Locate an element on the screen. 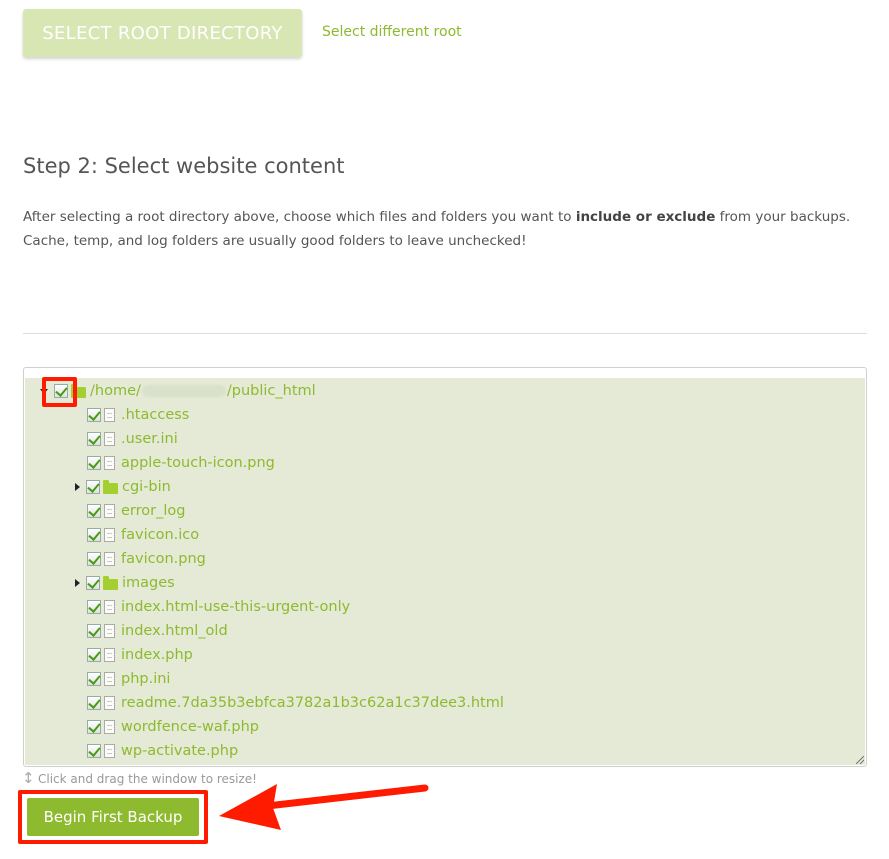 The image size is (889, 859). tree-file-row: wordfence-waf.php is located at coordinates (173, 727).